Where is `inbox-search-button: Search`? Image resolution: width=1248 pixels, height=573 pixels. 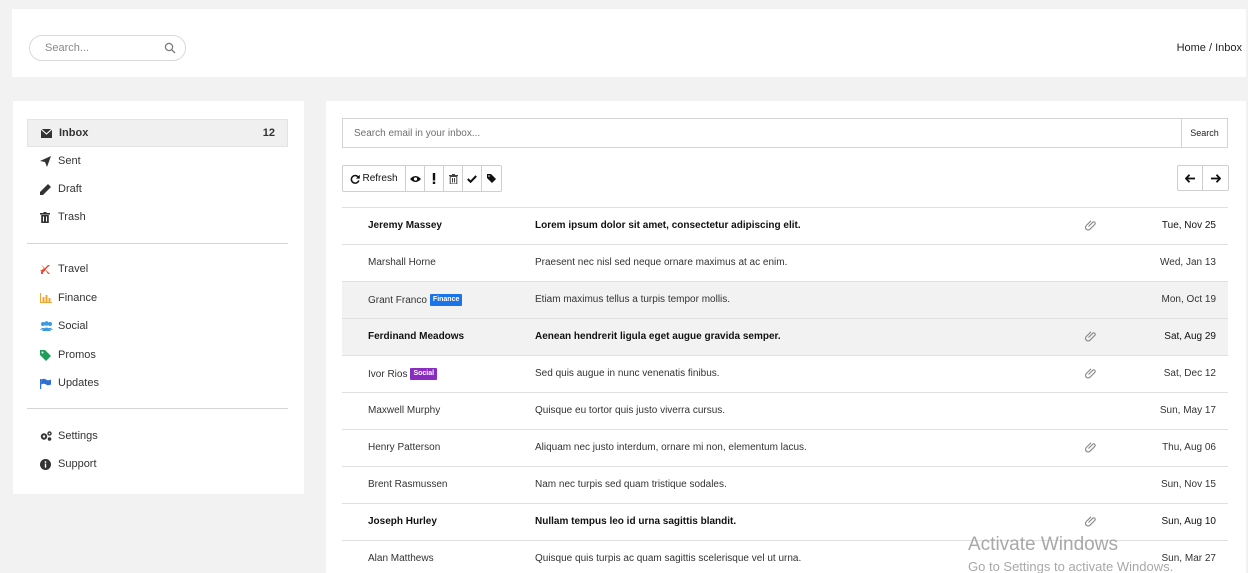
inbox-search-button: Search is located at coordinates (1204, 133).